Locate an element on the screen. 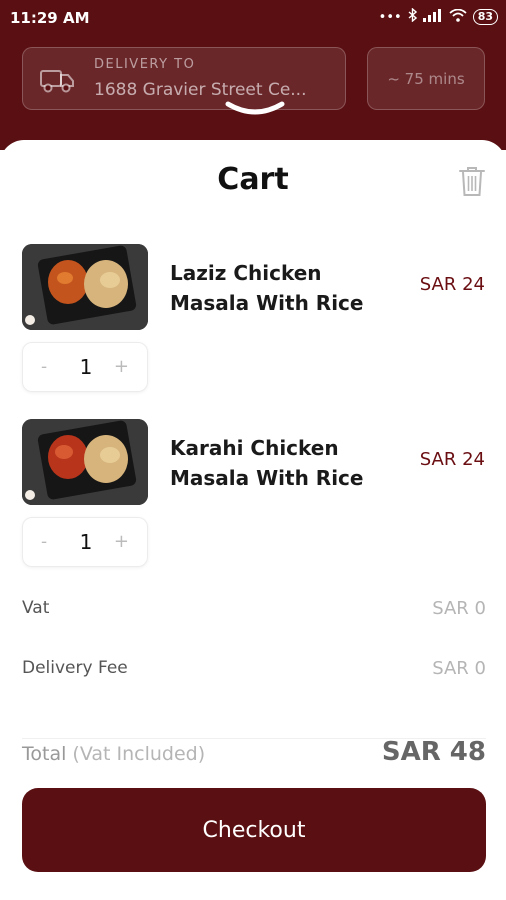 The width and height of the screenshot is (506, 900). signal-icon is located at coordinates (432, 17).